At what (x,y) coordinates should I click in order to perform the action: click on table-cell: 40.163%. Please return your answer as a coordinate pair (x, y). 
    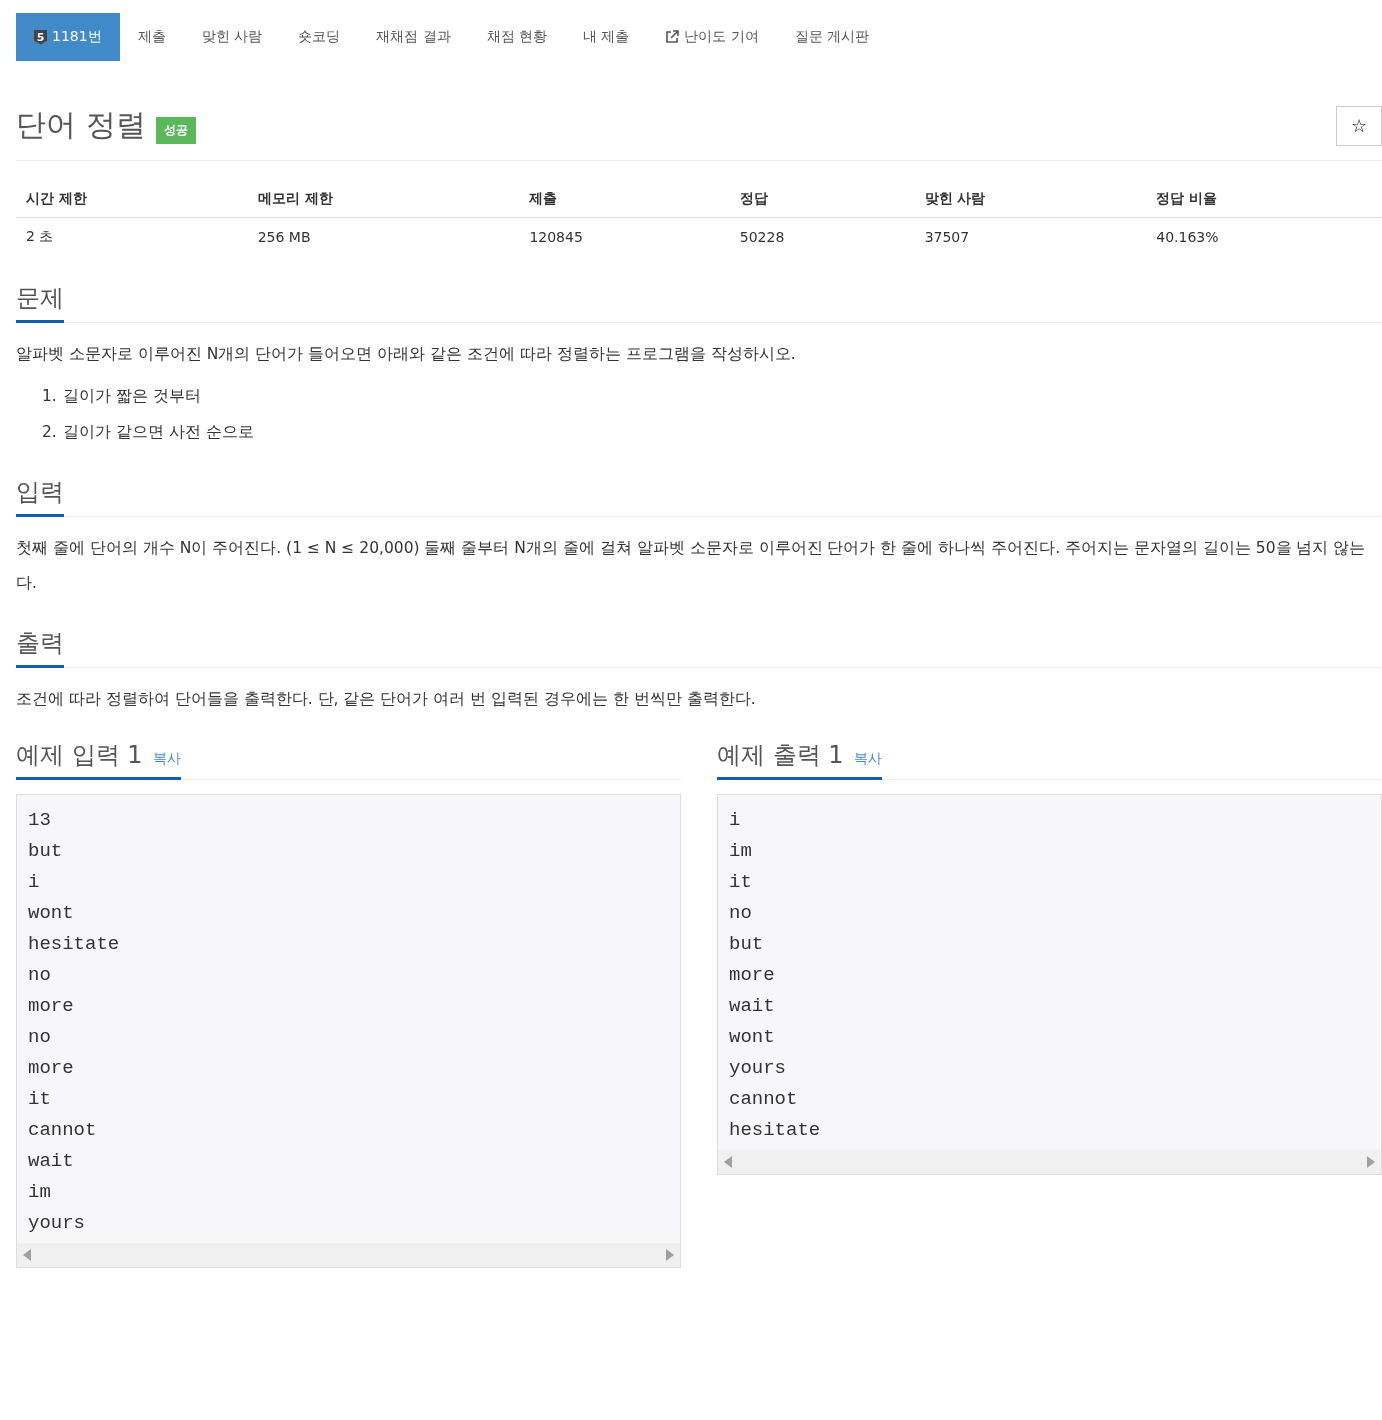
    Looking at the image, I should click on (1264, 236).